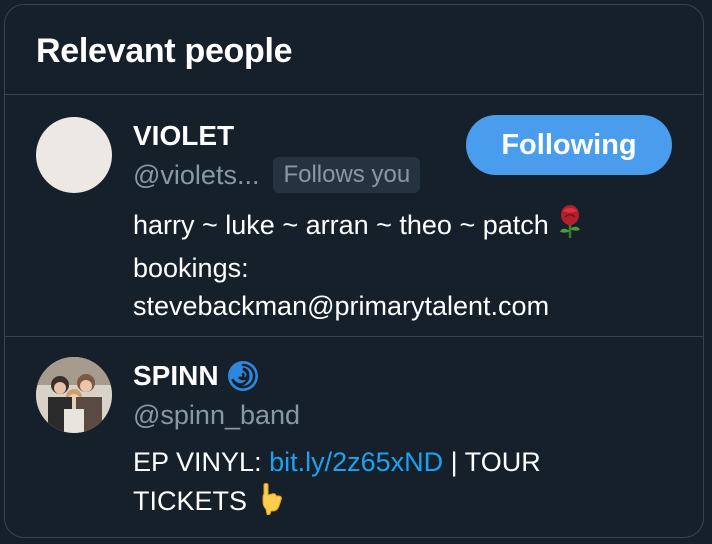 The image size is (712, 544). Describe the element at coordinates (341, 306) in the screenshot. I see `bio-email: stevebackman@primarytalent.com` at that location.